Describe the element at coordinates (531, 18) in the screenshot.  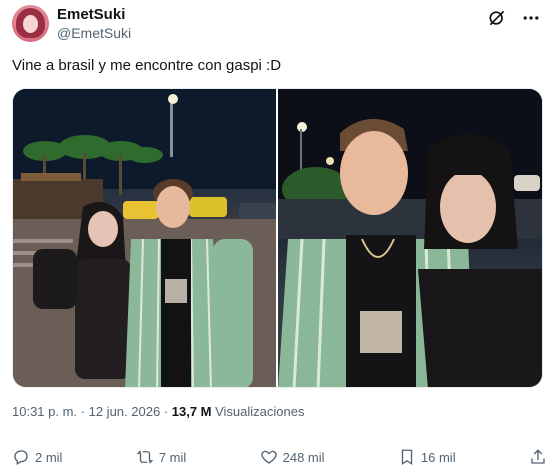
I see `more-icon` at that location.